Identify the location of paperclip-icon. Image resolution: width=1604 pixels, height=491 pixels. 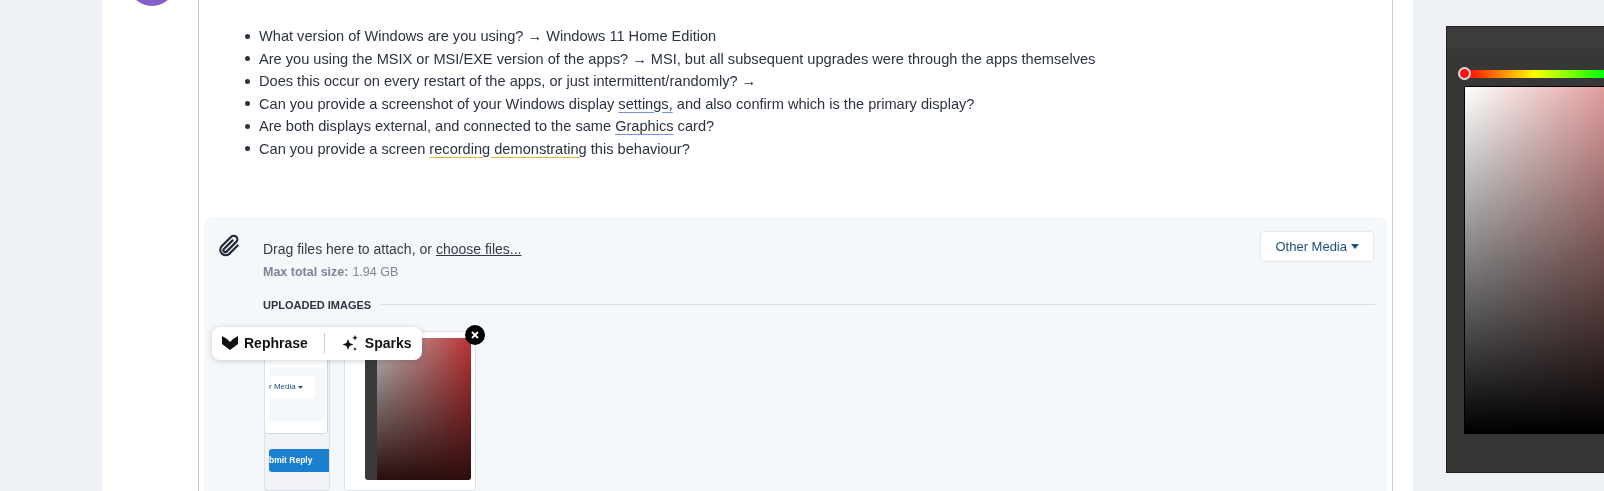
(229, 245).